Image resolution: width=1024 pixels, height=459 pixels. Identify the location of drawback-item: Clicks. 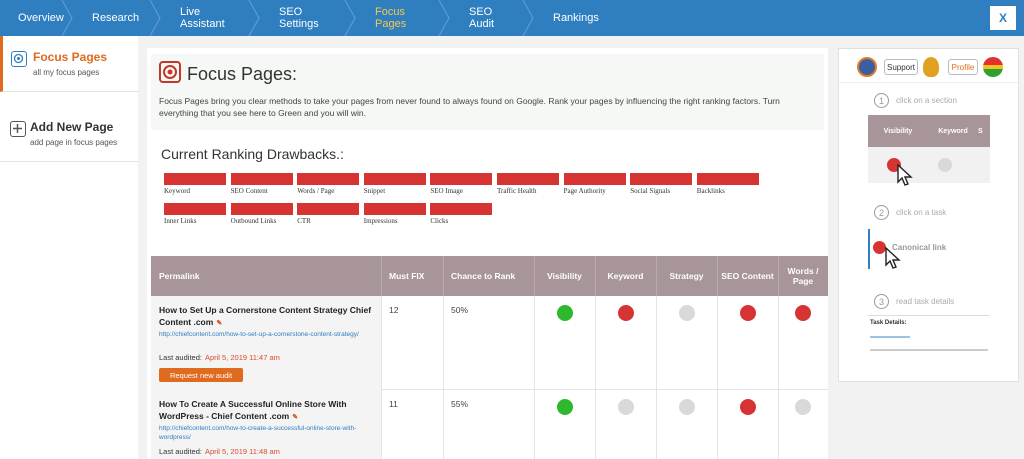
(461, 214).